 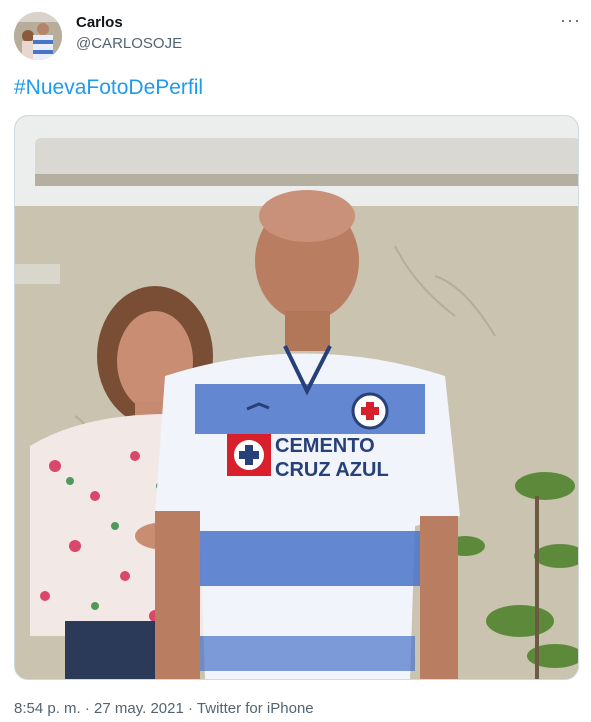 I want to click on jersey-text-line1: CEMENTO, so click(x=325, y=446).